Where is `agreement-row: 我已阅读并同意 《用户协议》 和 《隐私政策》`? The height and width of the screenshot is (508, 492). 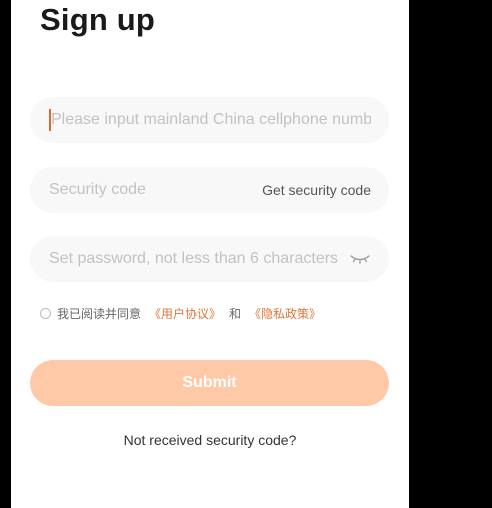 agreement-row: 我已阅读并同意 《用户协议》 和 《隐私政策》 is located at coordinates (180, 313).